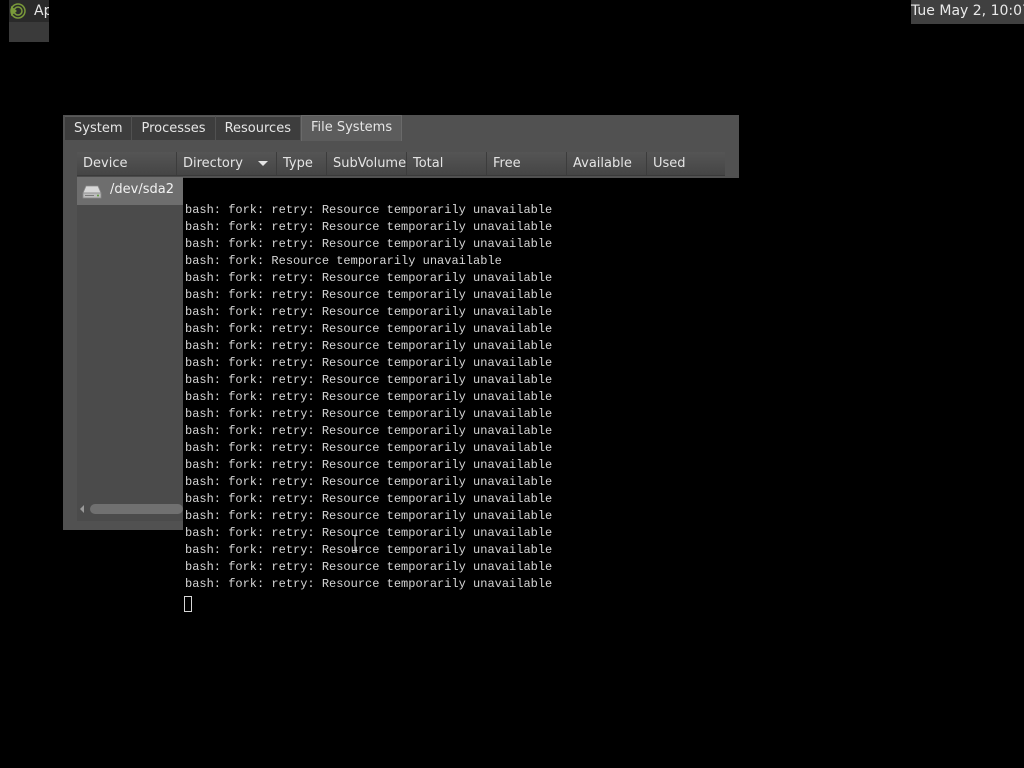 The image size is (1024, 768). Describe the element at coordinates (29, 32) in the screenshot. I see `launcher-base` at that location.